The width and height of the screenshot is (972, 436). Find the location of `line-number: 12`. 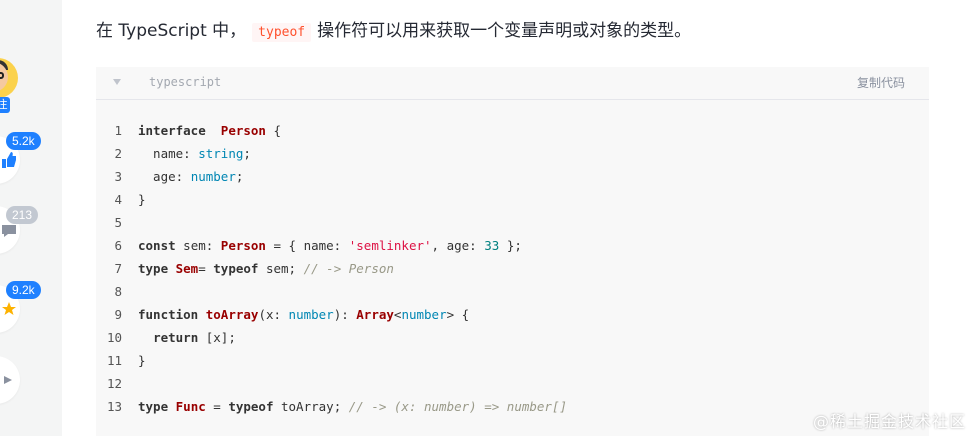

line-number: 12 is located at coordinates (114, 383).